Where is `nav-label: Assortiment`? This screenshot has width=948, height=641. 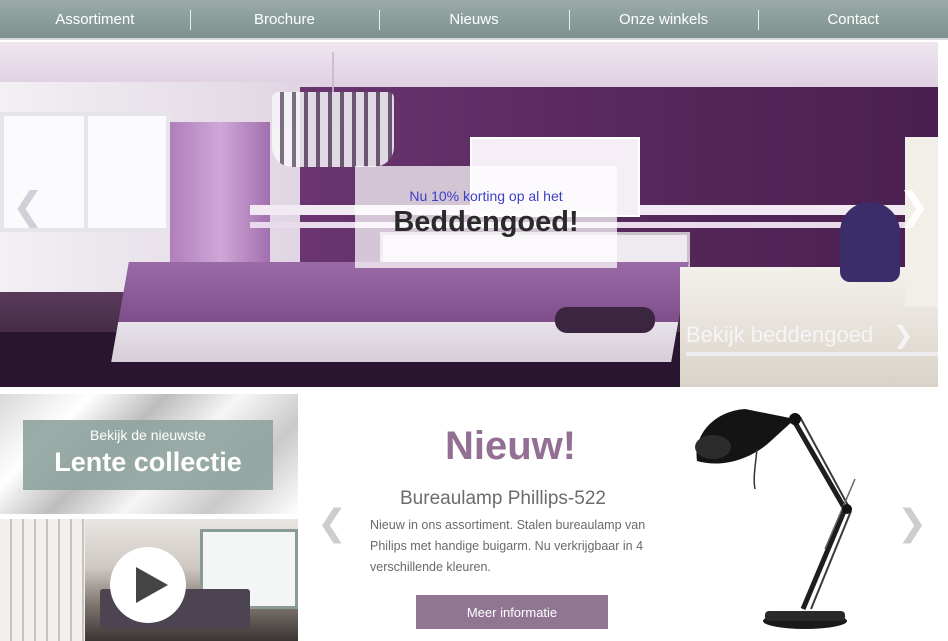
nav-label: Assortiment is located at coordinates (95, 19).